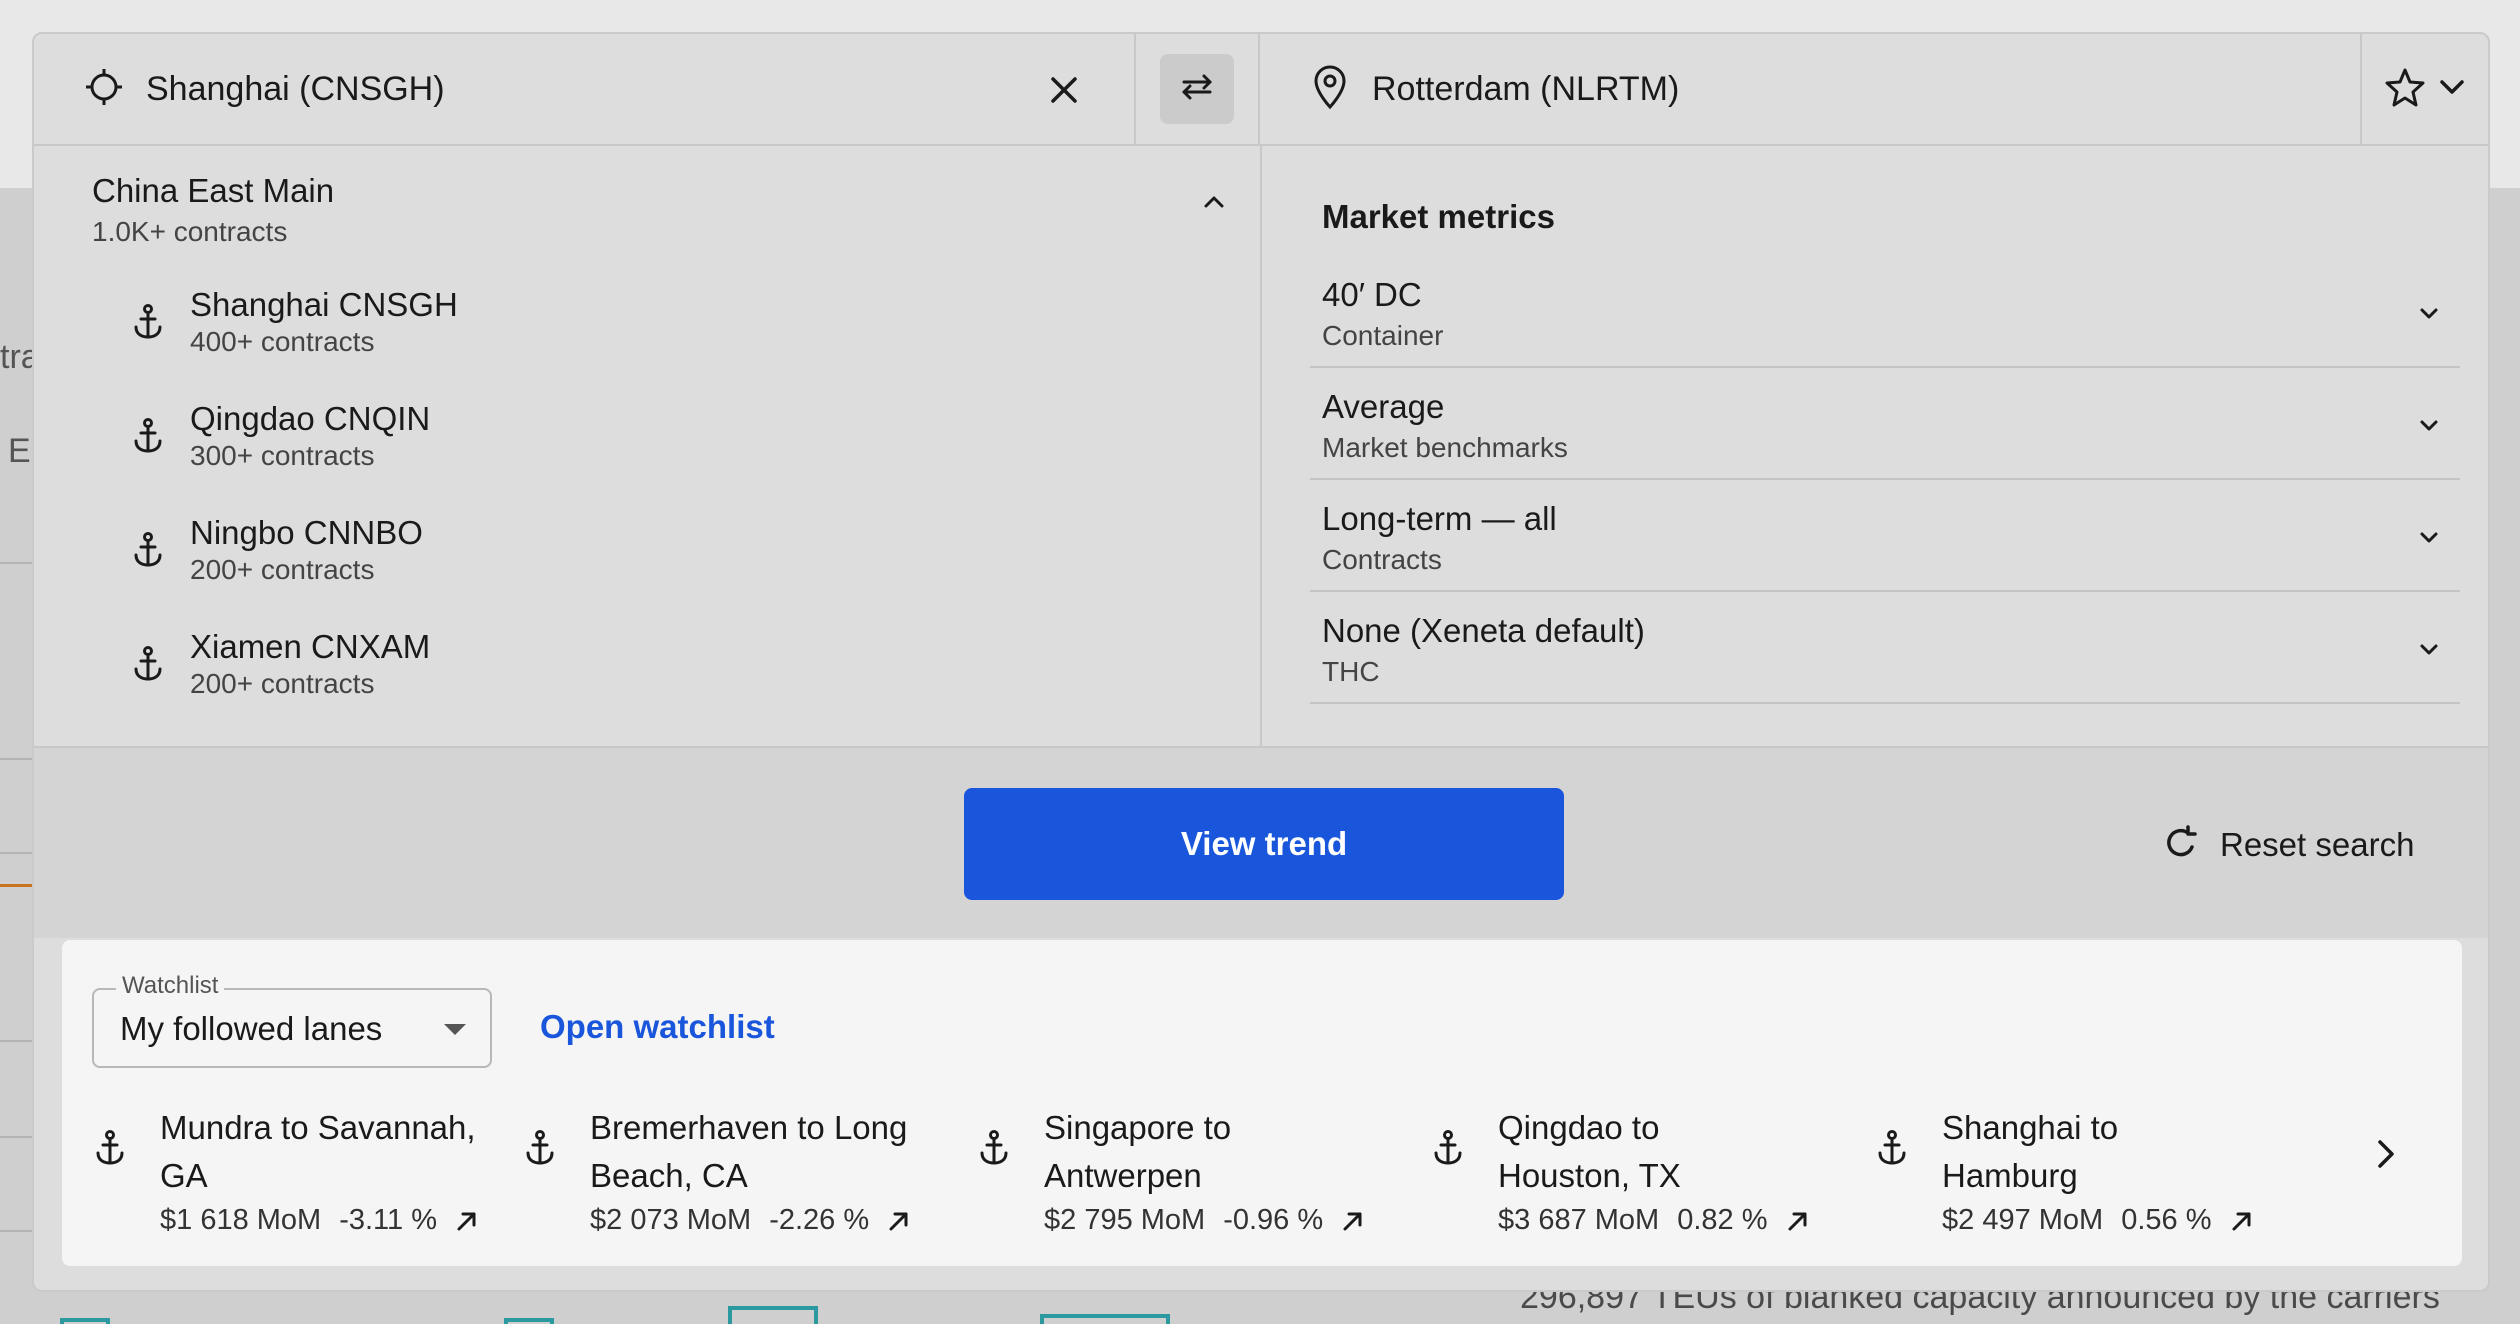 The image size is (2520, 1324). I want to click on metric-value: Long-term — all, so click(1439, 518).